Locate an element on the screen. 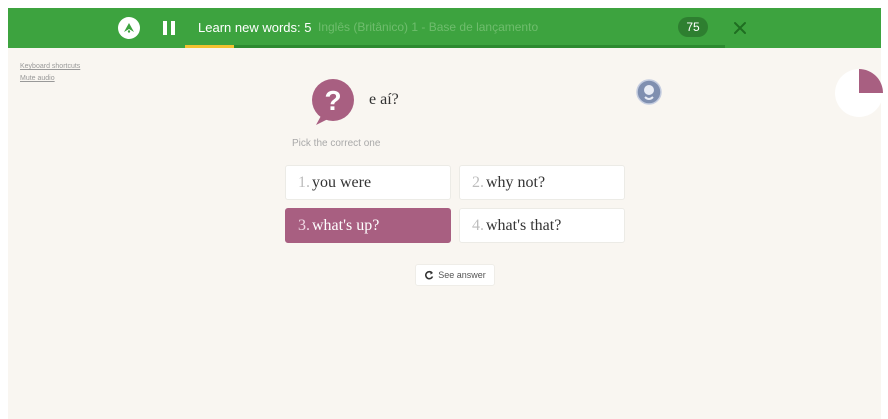  progress-fill is located at coordinates (209, 46).